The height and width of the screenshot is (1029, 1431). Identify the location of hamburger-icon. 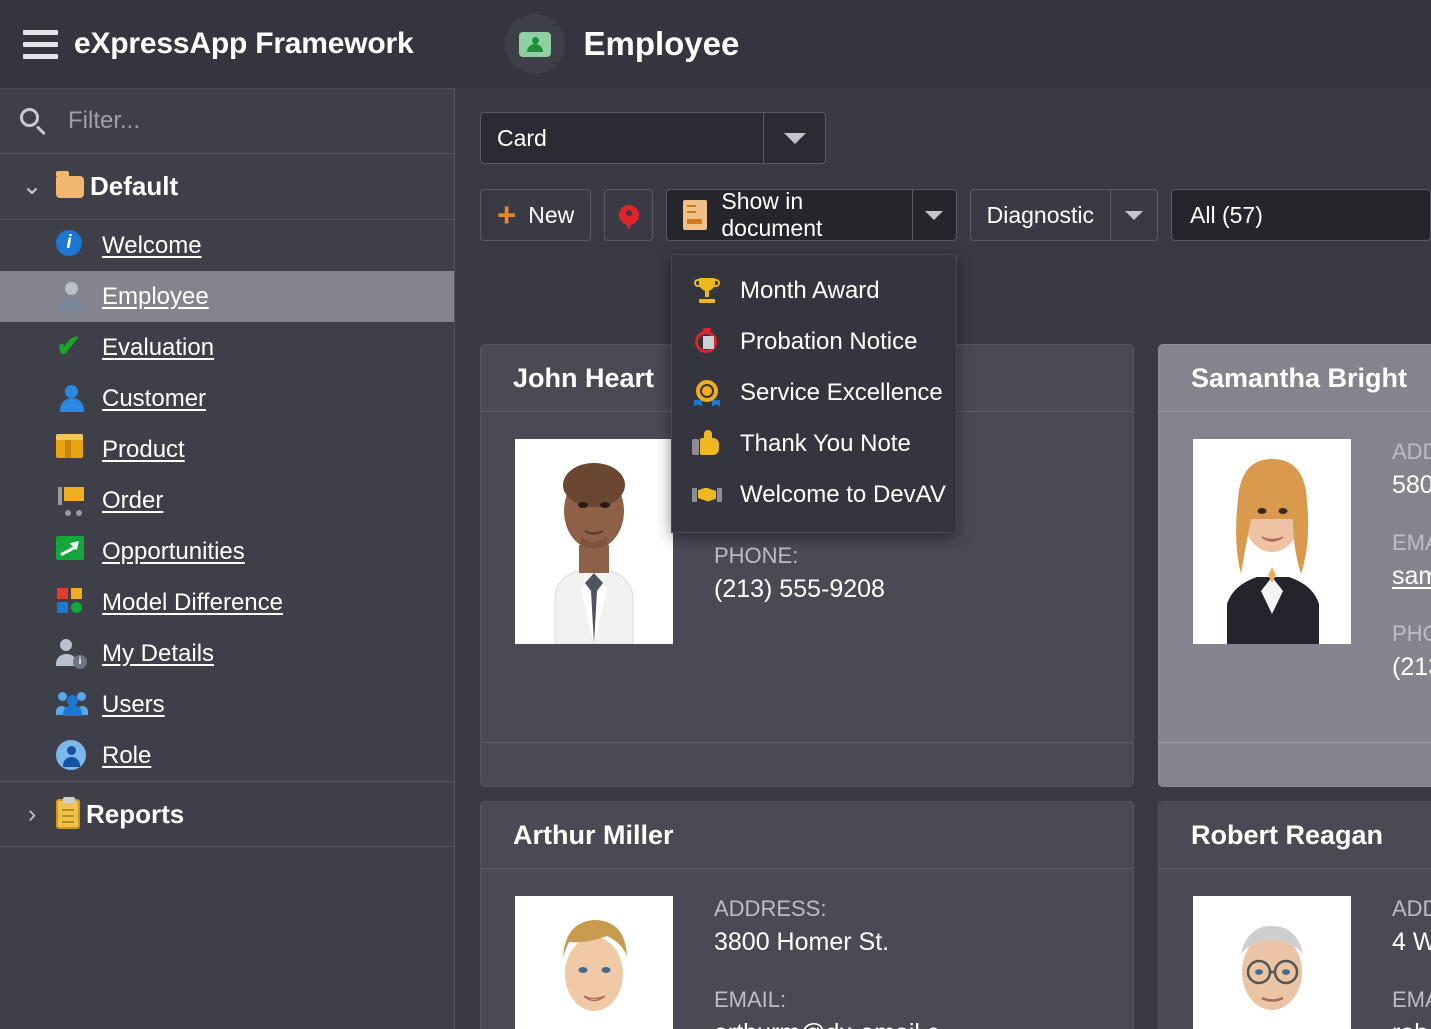
(40, 44).